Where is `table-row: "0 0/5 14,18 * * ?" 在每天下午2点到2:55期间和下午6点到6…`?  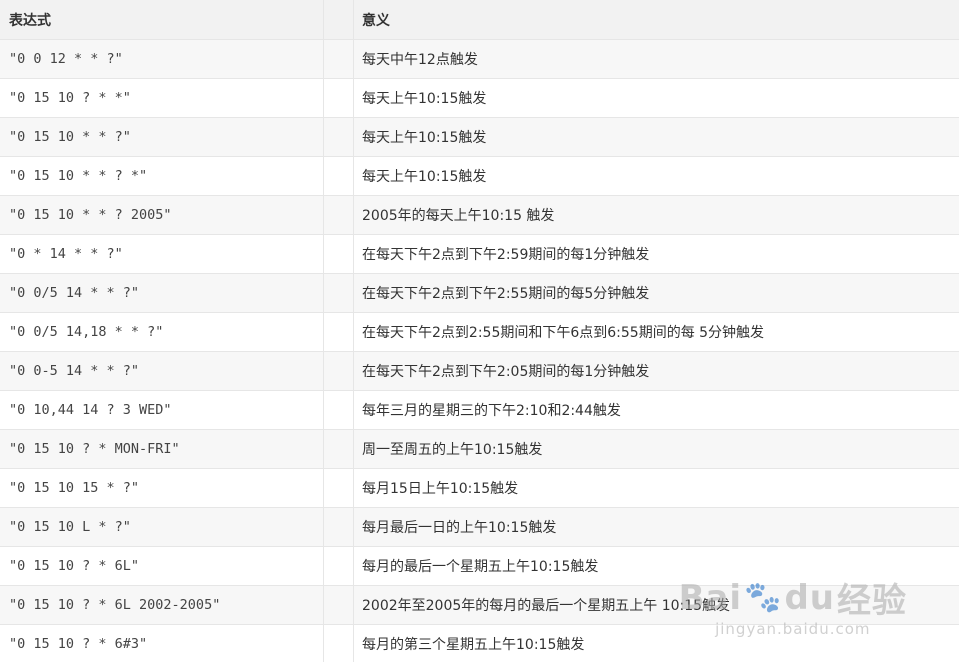
table-row: "0 0/5 14,18 * * ?" 在每天下午2点到2:55期间和下午6点到6… is located at coordinates (479, 332).